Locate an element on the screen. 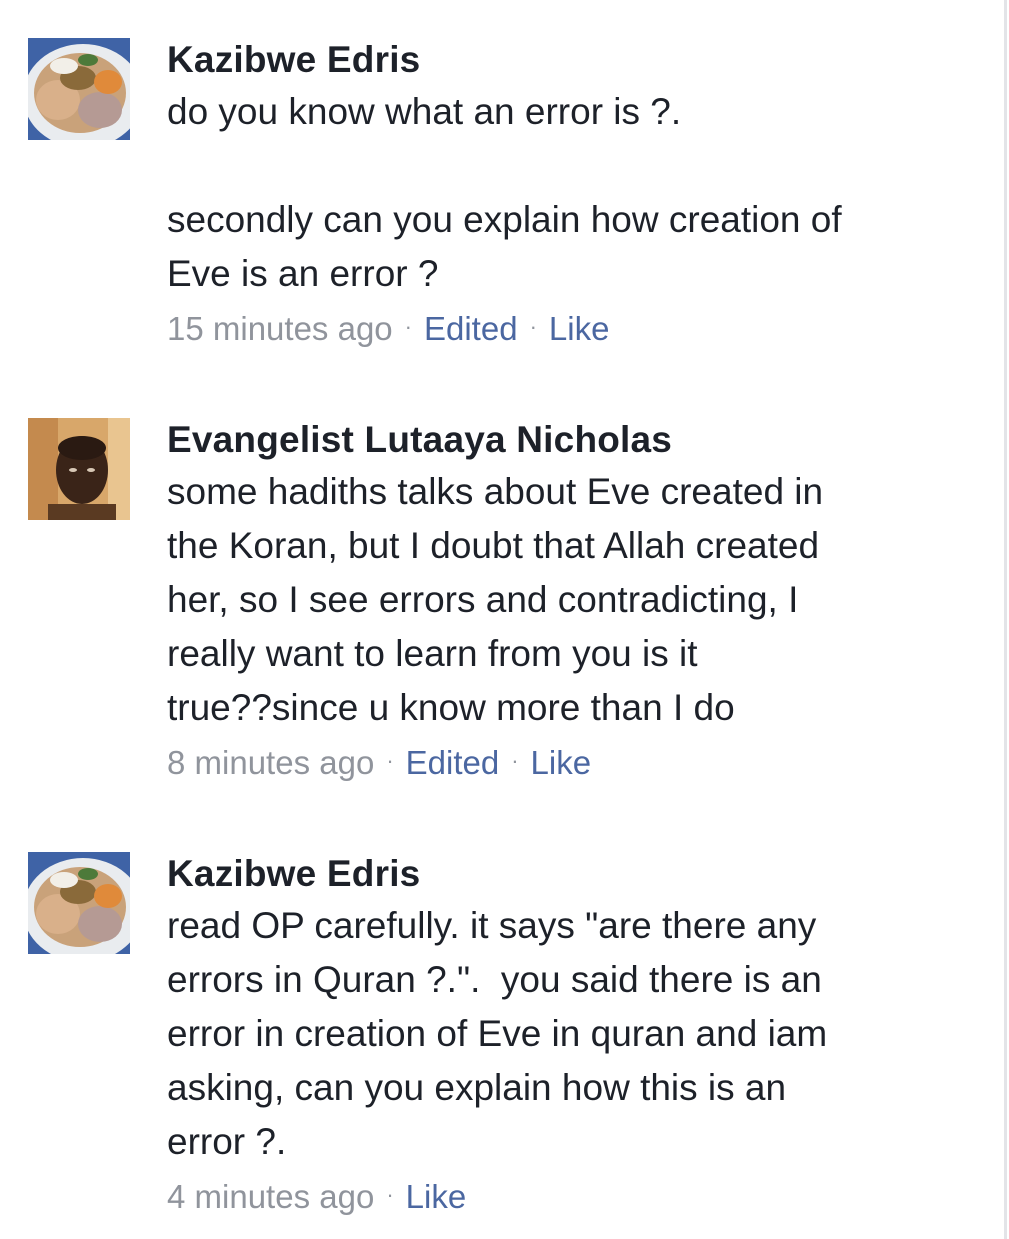 This screenshot has width=1009, height=1239. comment-timestamp: 8 minutes ago is located at coordinates (270, 762).